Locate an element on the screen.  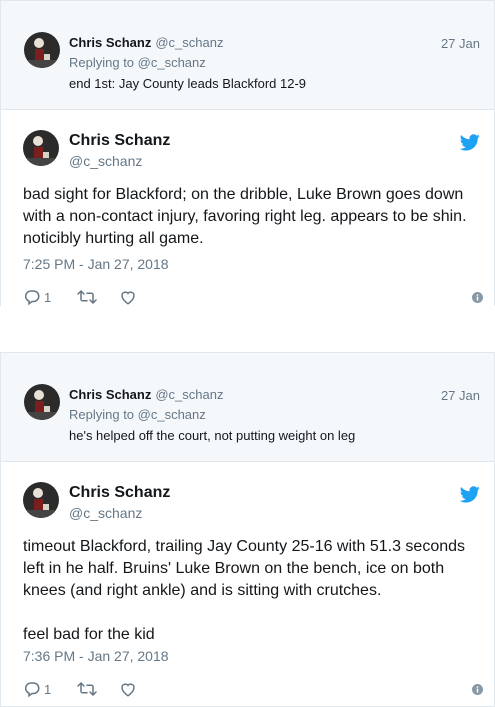
tweet-paragraph: feel bad for the kid is located at coordinates (89, 634).